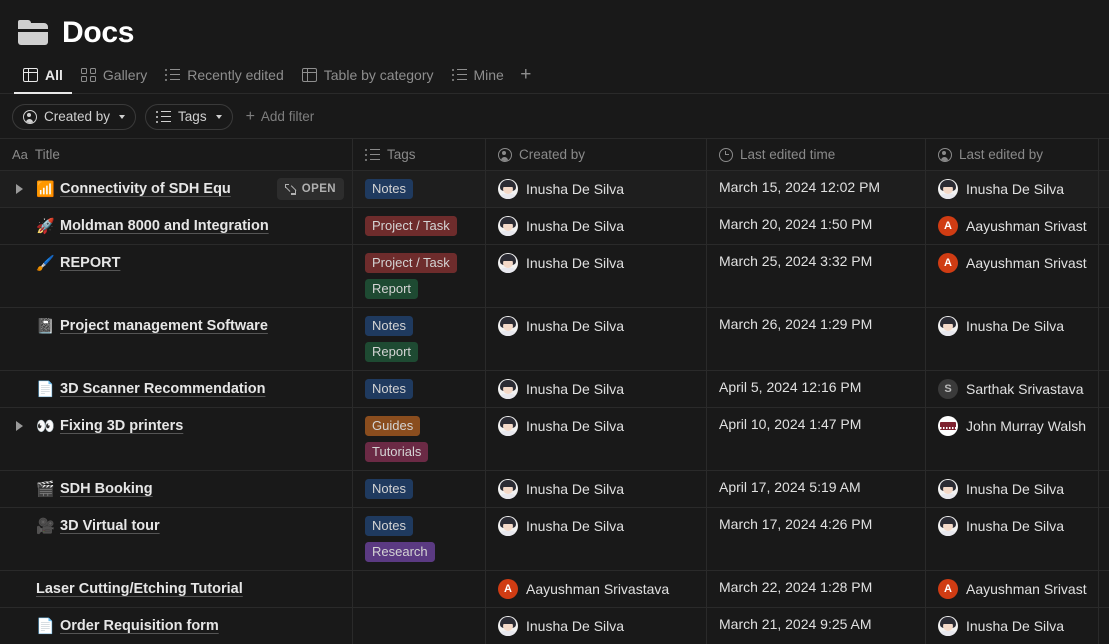  I want to click on tag-chip: Research, so click(400, 552).